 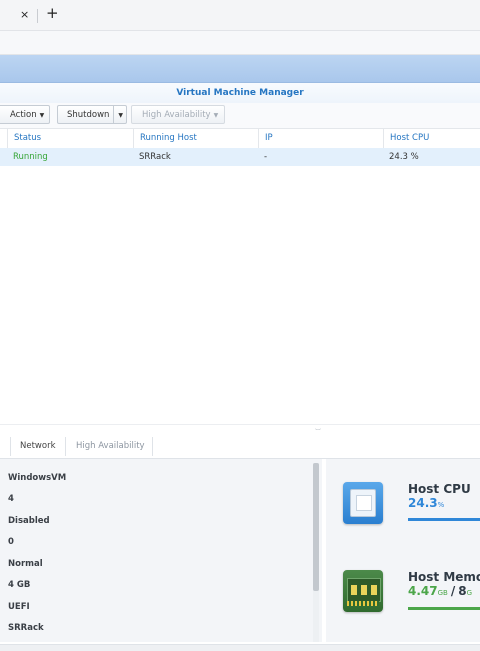 I want to click on property-value: Disabled, so click(x=29, y=521).